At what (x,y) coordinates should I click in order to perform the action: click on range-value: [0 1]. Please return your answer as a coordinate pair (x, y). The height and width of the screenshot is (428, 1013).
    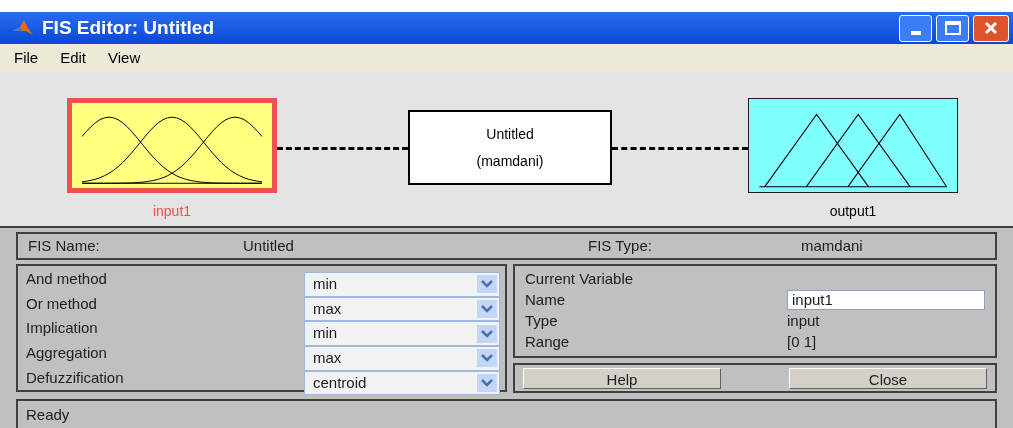
    Looking at the image, I should click on (802, 342).